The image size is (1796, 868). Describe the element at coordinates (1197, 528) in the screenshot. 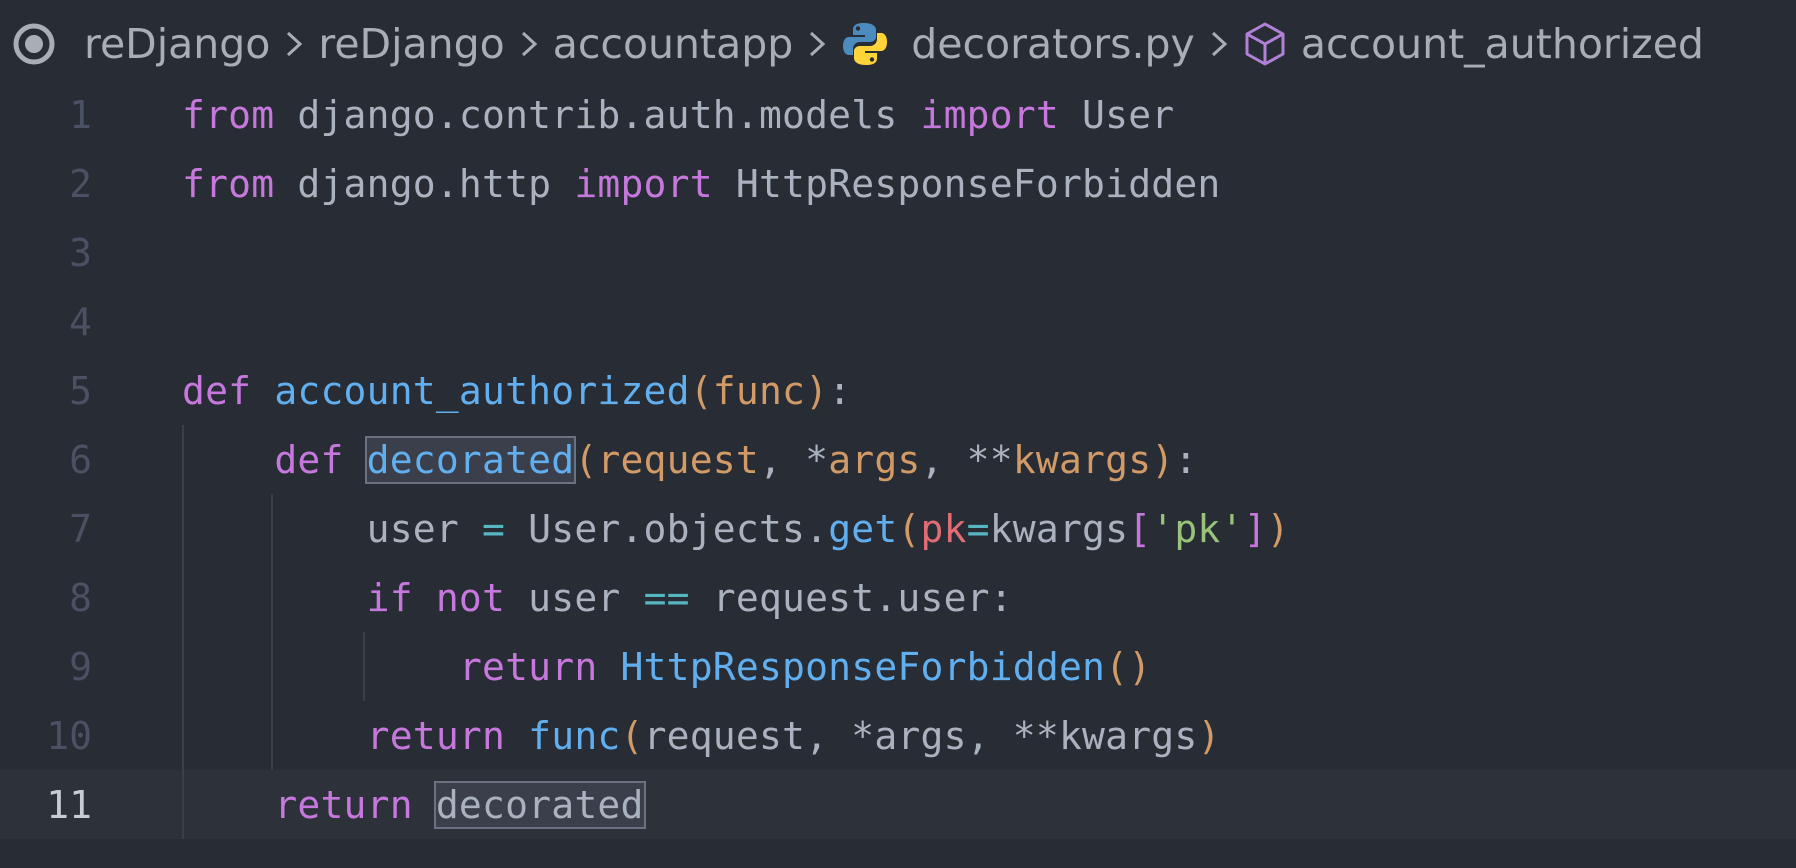

I see `code-token: 'pk'` at that location.